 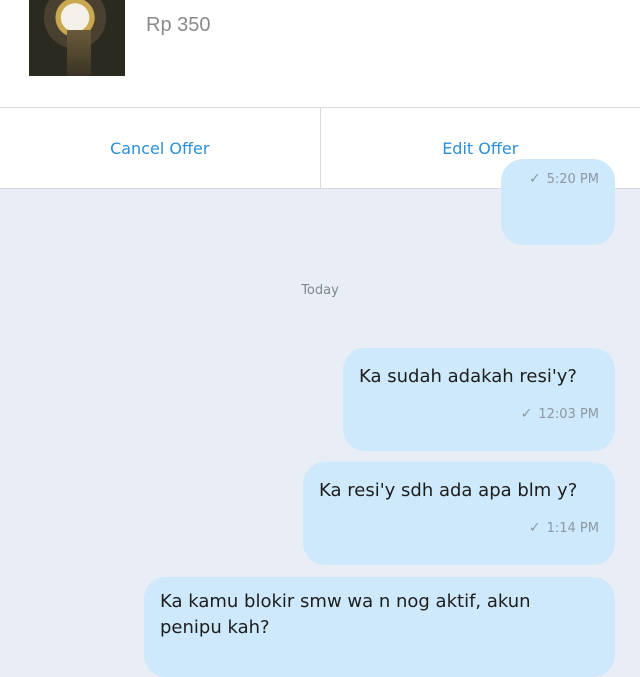 I want to click on message-text: Ka sudah adakah resi'y?, so click(x=468, y=376).